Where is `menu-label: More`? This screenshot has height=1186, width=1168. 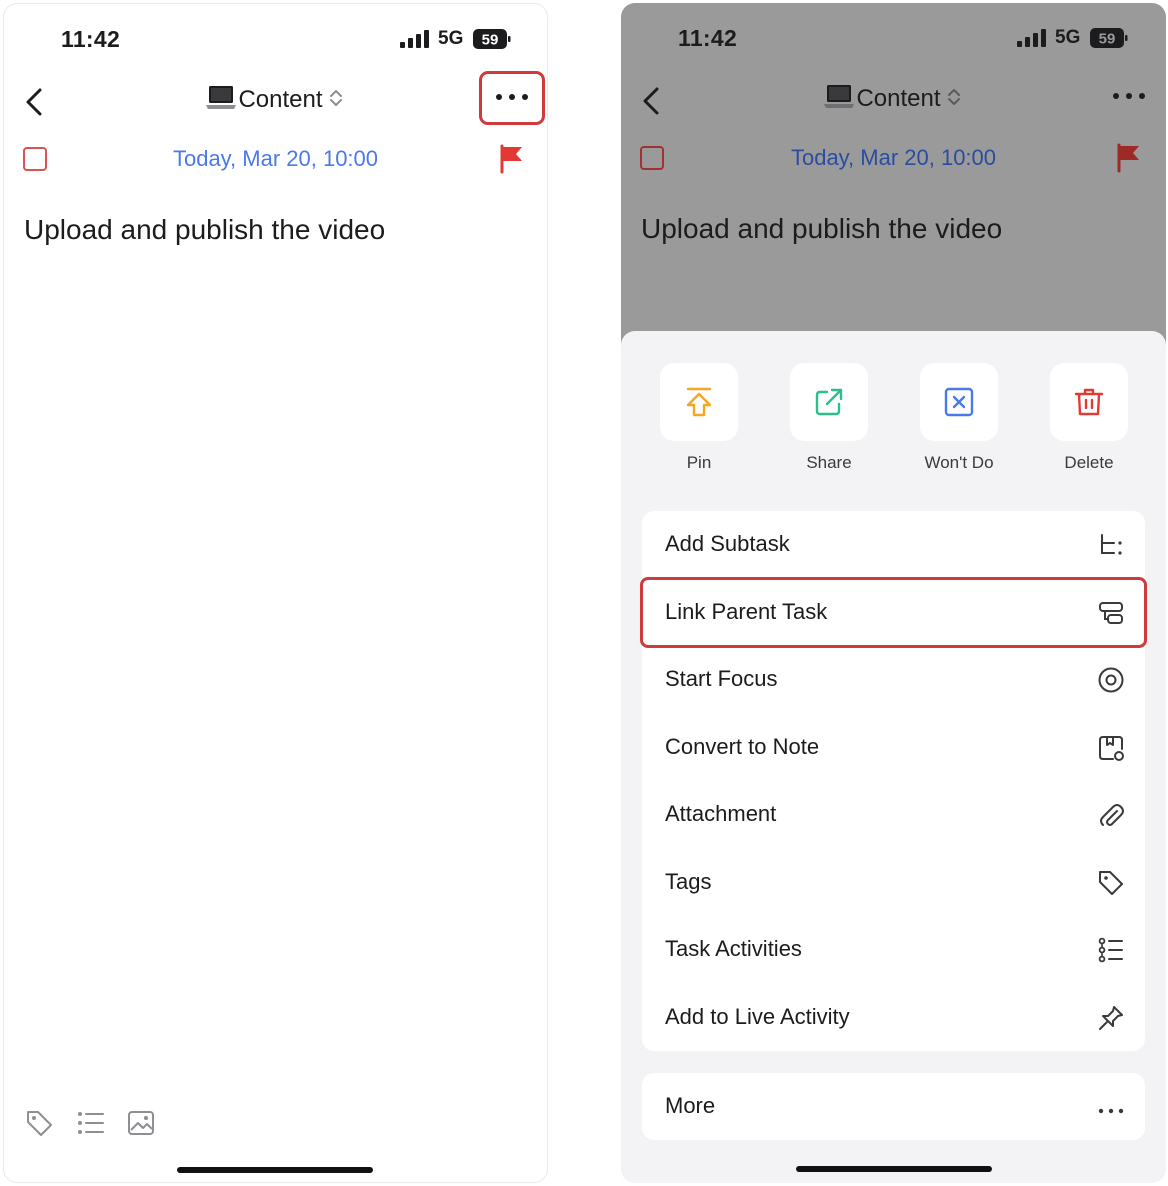 menu-label: More is located at coordinates (690, 1105).